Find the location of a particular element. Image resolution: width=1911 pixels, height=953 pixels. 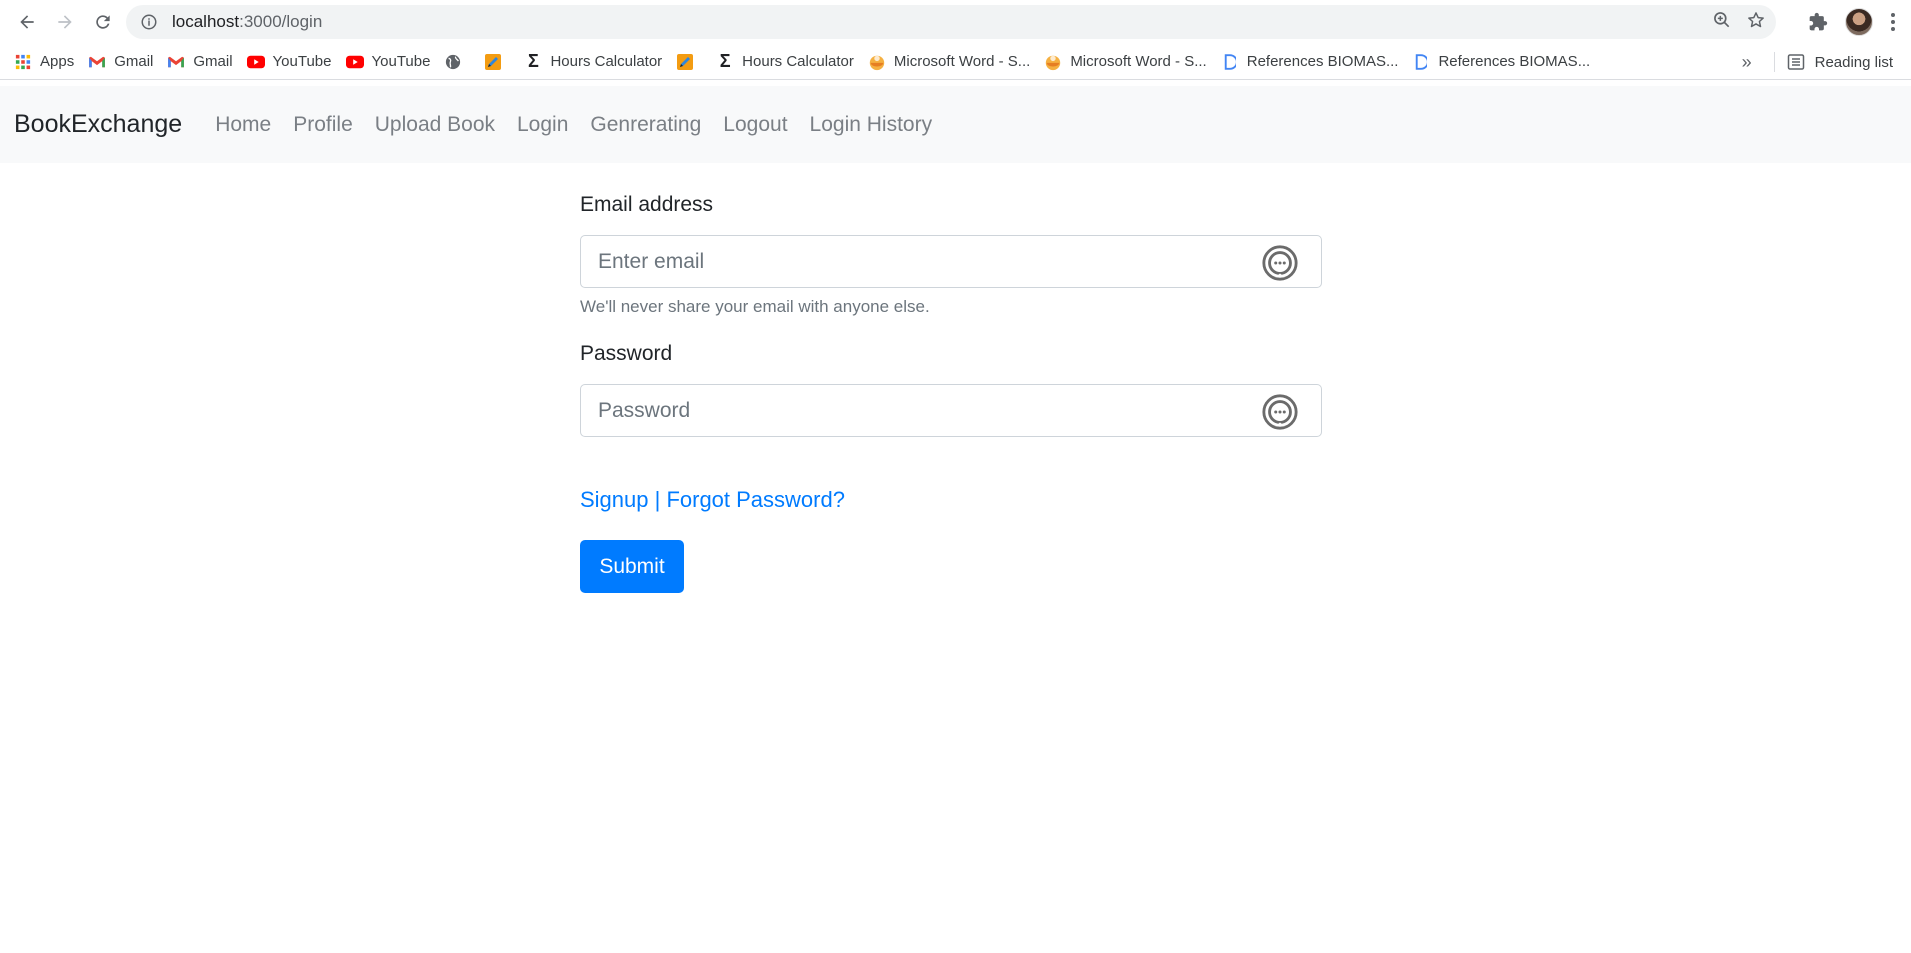

nav-link-genrerating: Genrerating is located at coordinates (645, 125).